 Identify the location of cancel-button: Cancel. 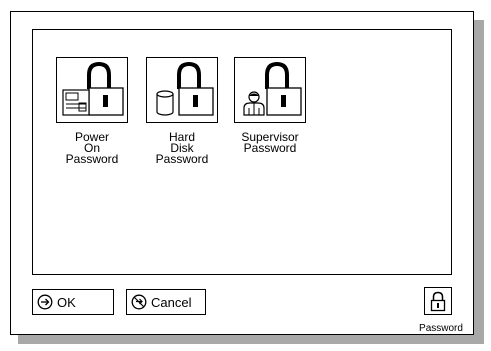
(166, 302).